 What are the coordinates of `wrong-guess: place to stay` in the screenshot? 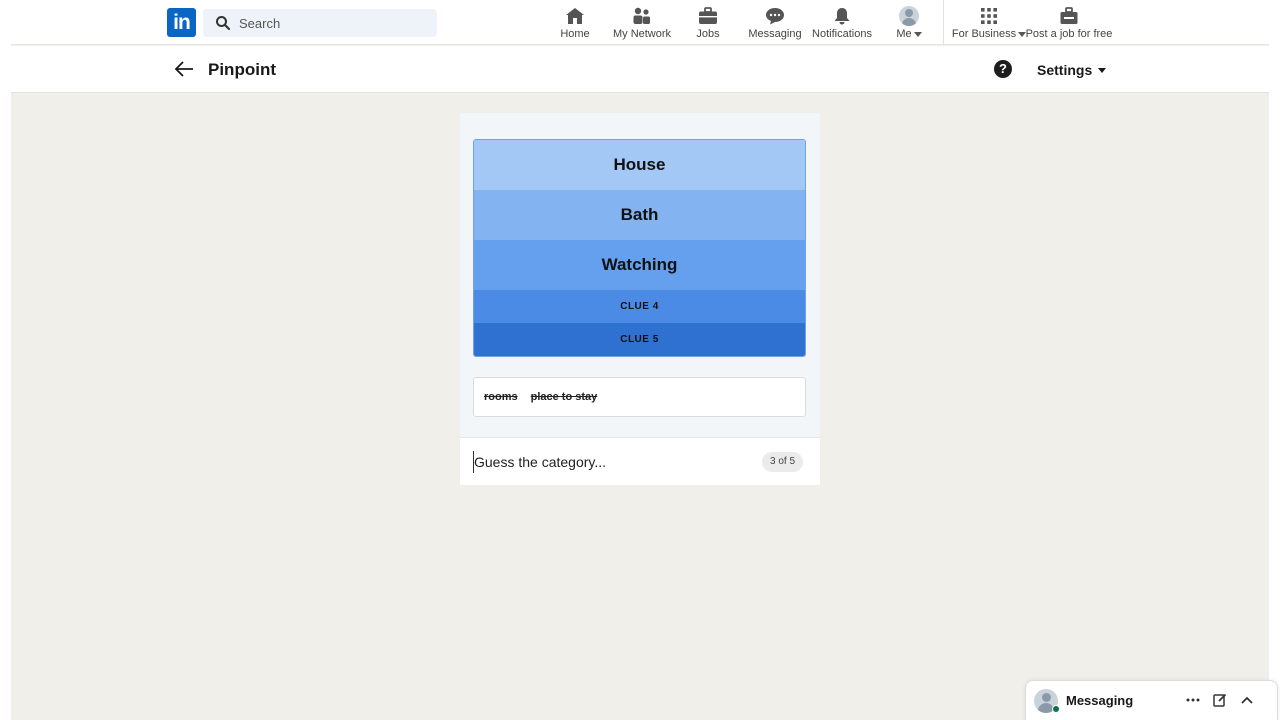 It's located at (564, 397).